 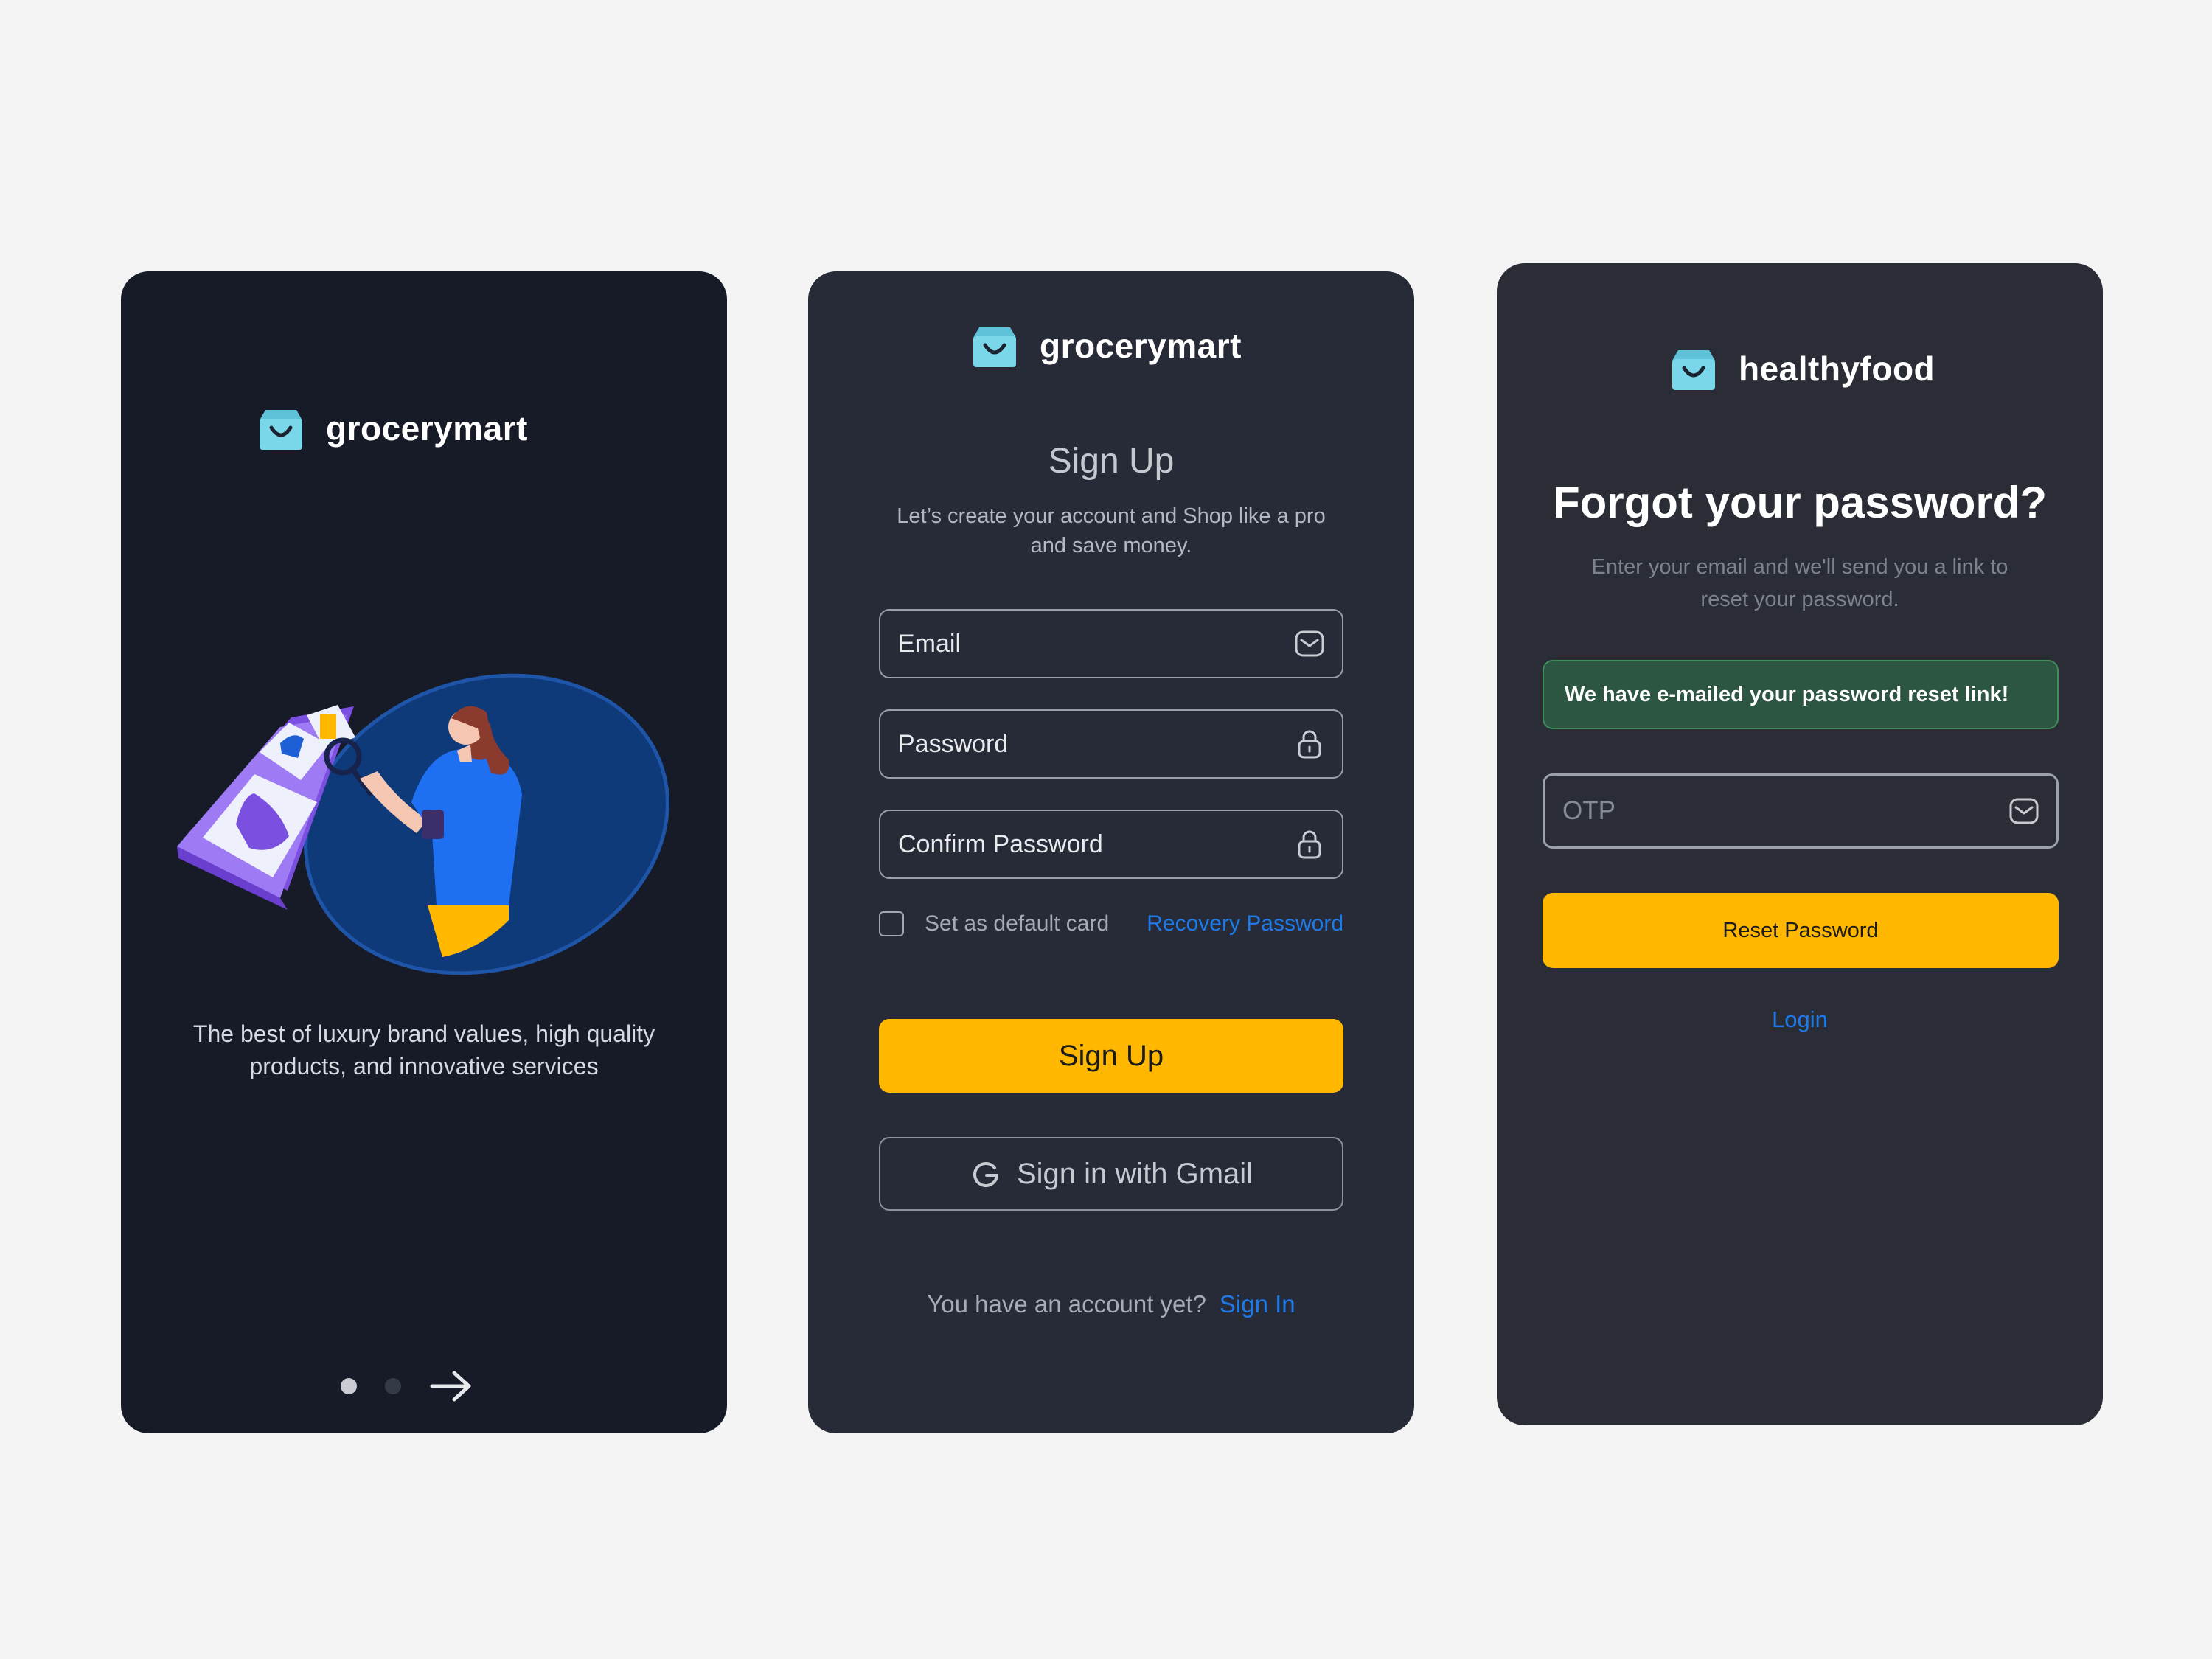 I want to click on sign-in-prompt: You have an account yet? Sign In, so click(x=1111, y=1304).